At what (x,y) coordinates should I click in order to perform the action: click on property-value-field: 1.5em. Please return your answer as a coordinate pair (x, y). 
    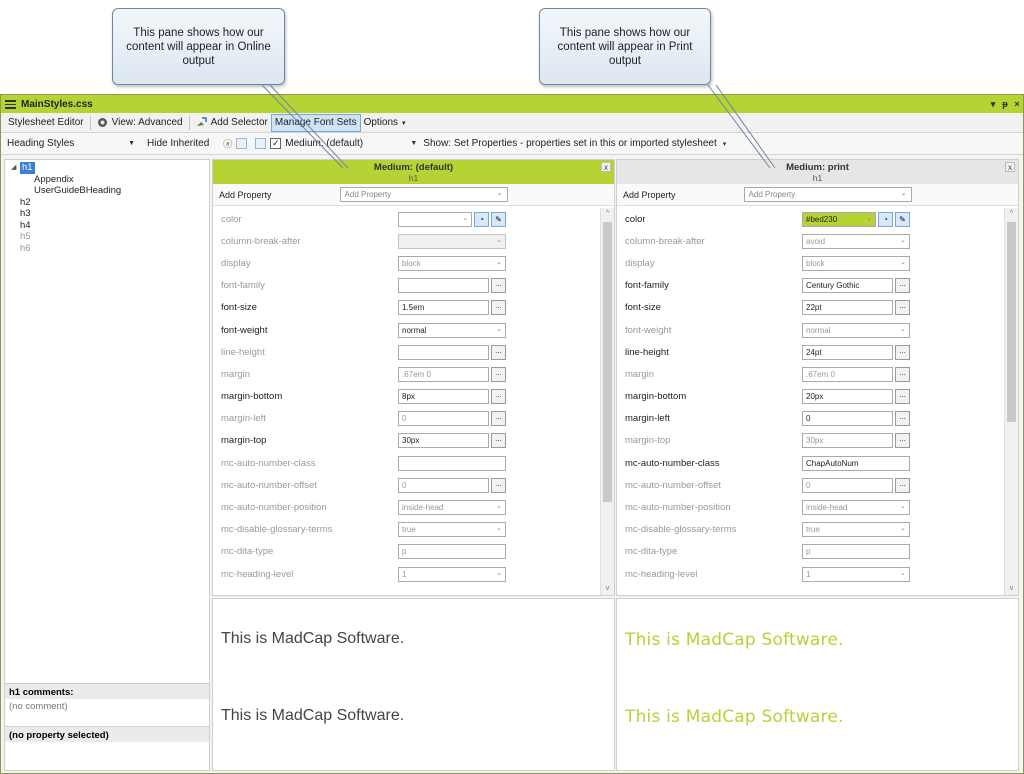
    Looking at the image, I should click on (443, 308).